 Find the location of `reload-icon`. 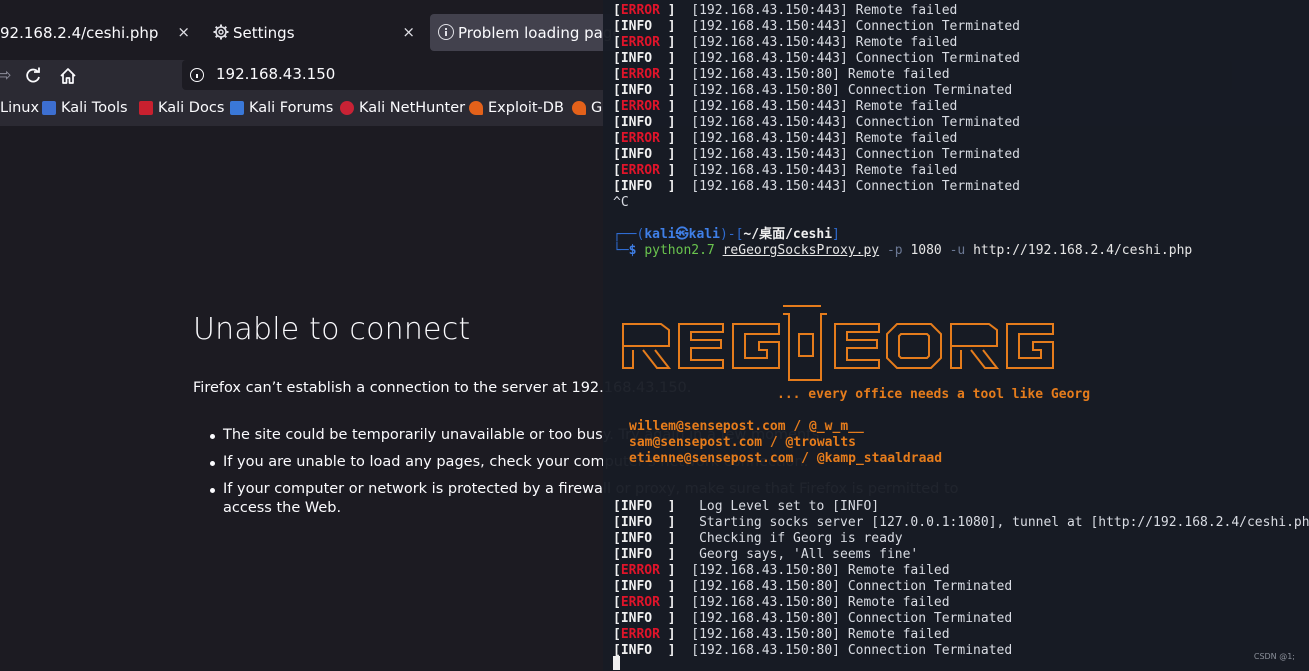

reload-icon is located at coordinates (33, 76).